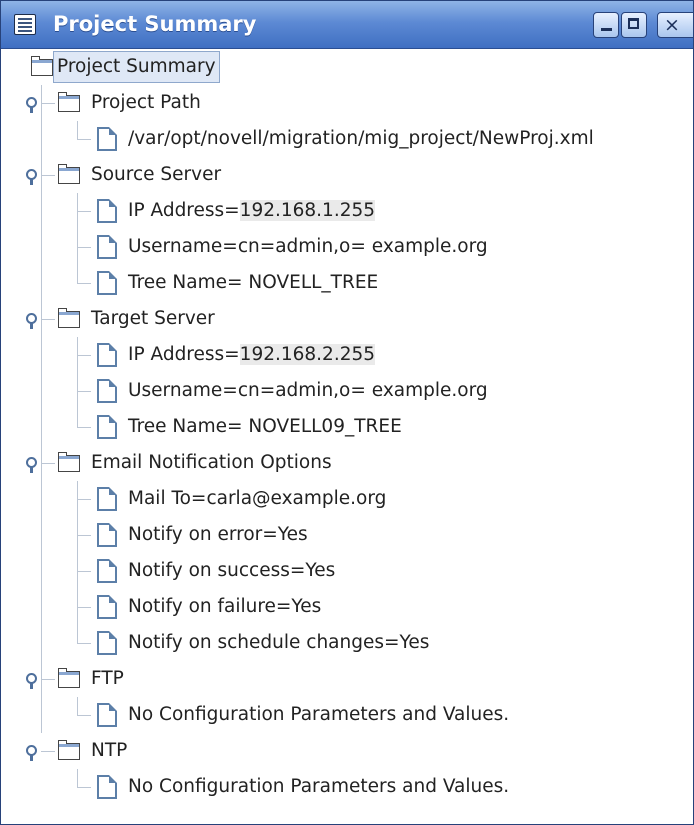 The image size is (694, 825). Describe the element at coordinates (211, 462) in the screenshot. I see `tree-node-label: Email Notification Options` at that location.